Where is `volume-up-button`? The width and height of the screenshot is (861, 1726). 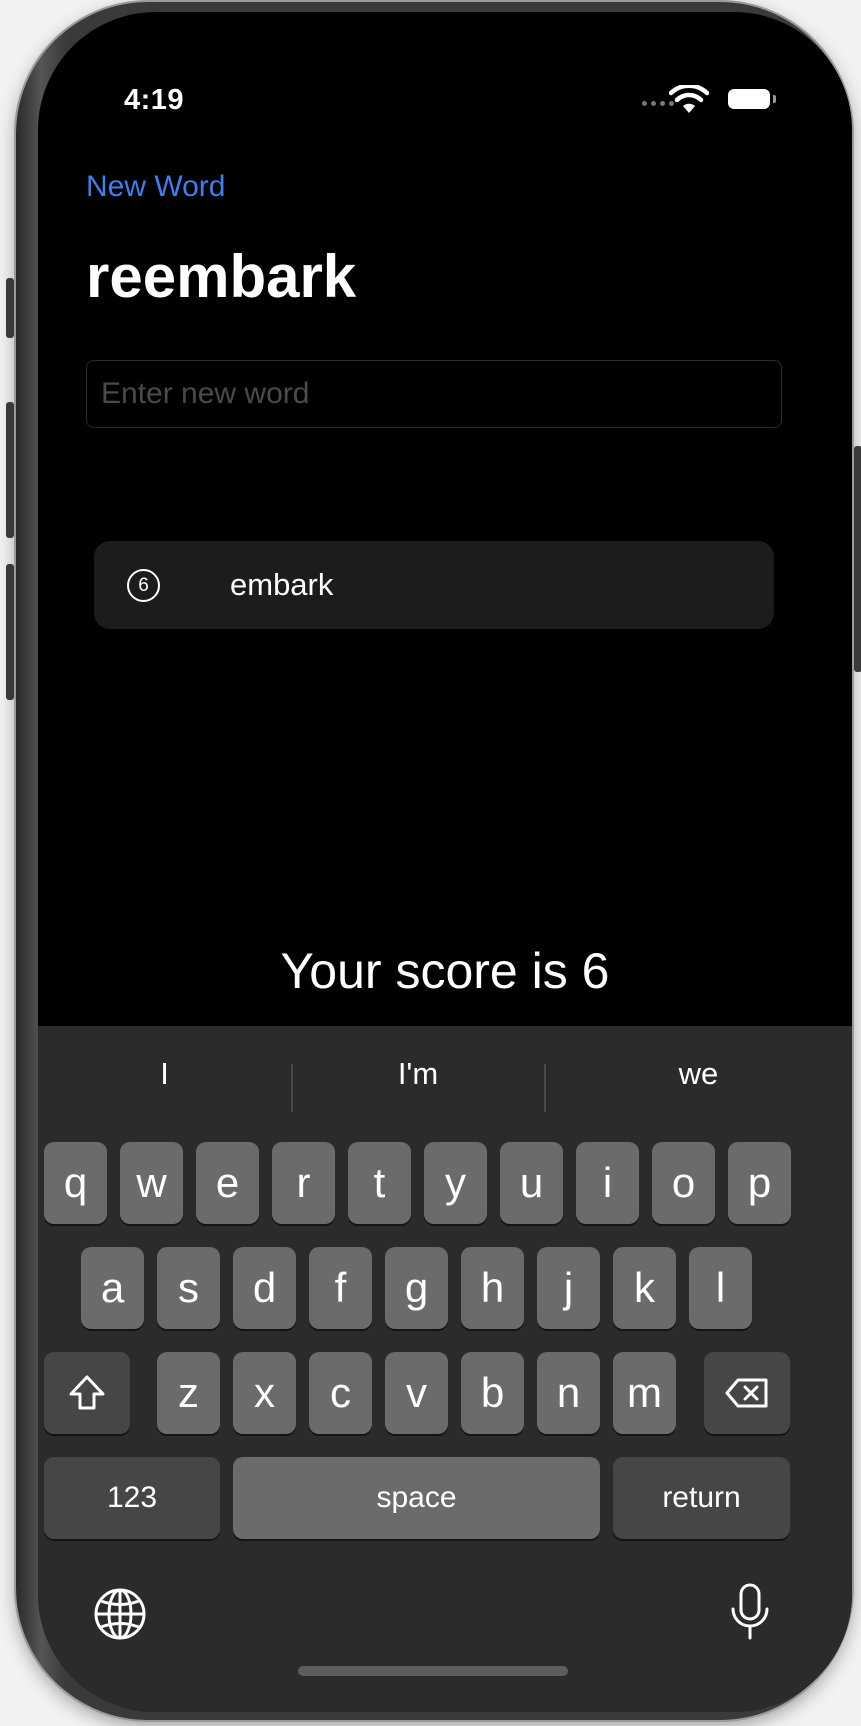
volume-up-button is located at coordinates (10, 470).